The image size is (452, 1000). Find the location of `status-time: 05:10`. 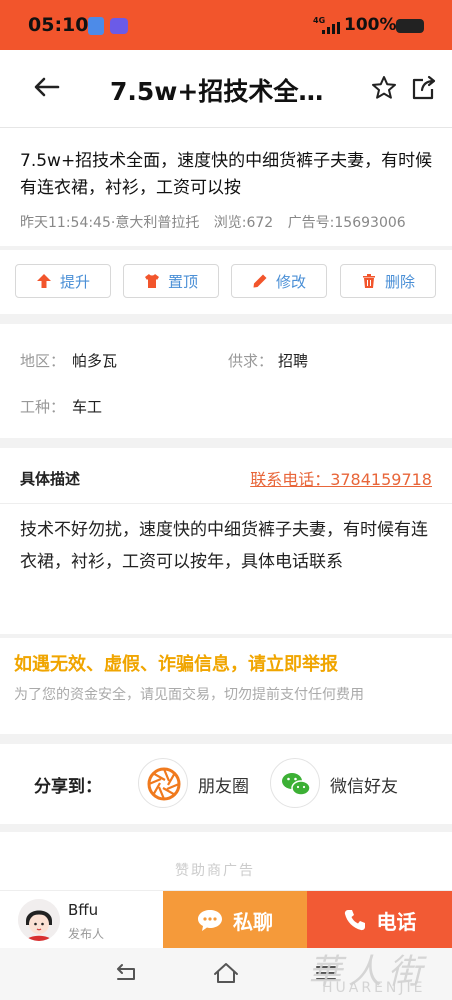

status-time: 05:10 is located at coordinates (58, 25).